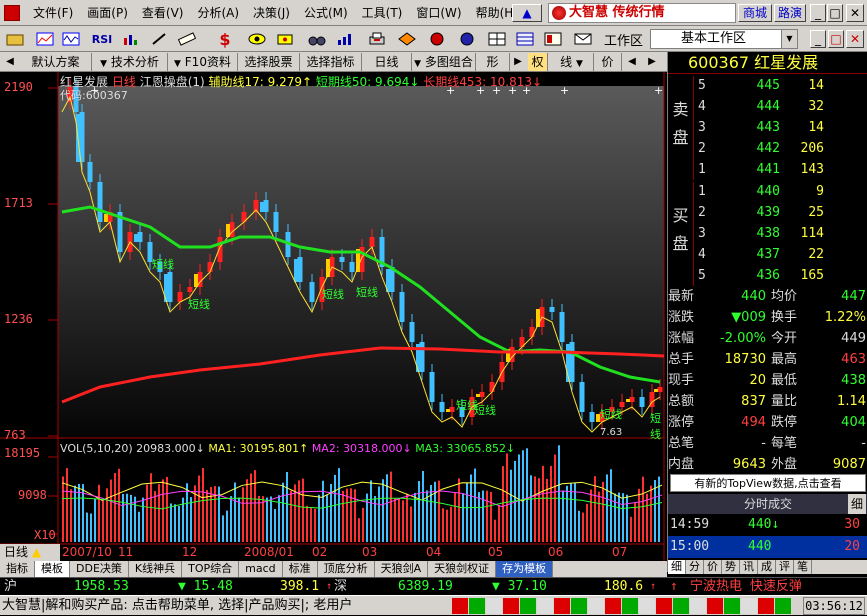 This screenshot has height=616, width=867. I want to click on news-ticker: 宁波热电 快速反弹, so click(746, 587).